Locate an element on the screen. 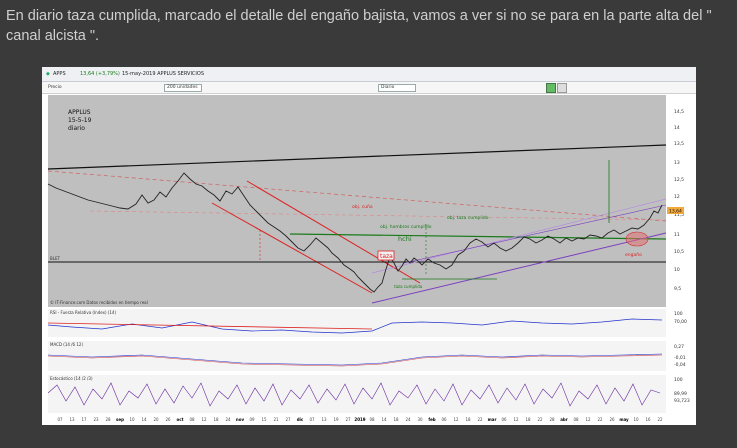 The height and width of the screenshot is (448, 737). date-tick: 30 is located at coordinates (420, 419).